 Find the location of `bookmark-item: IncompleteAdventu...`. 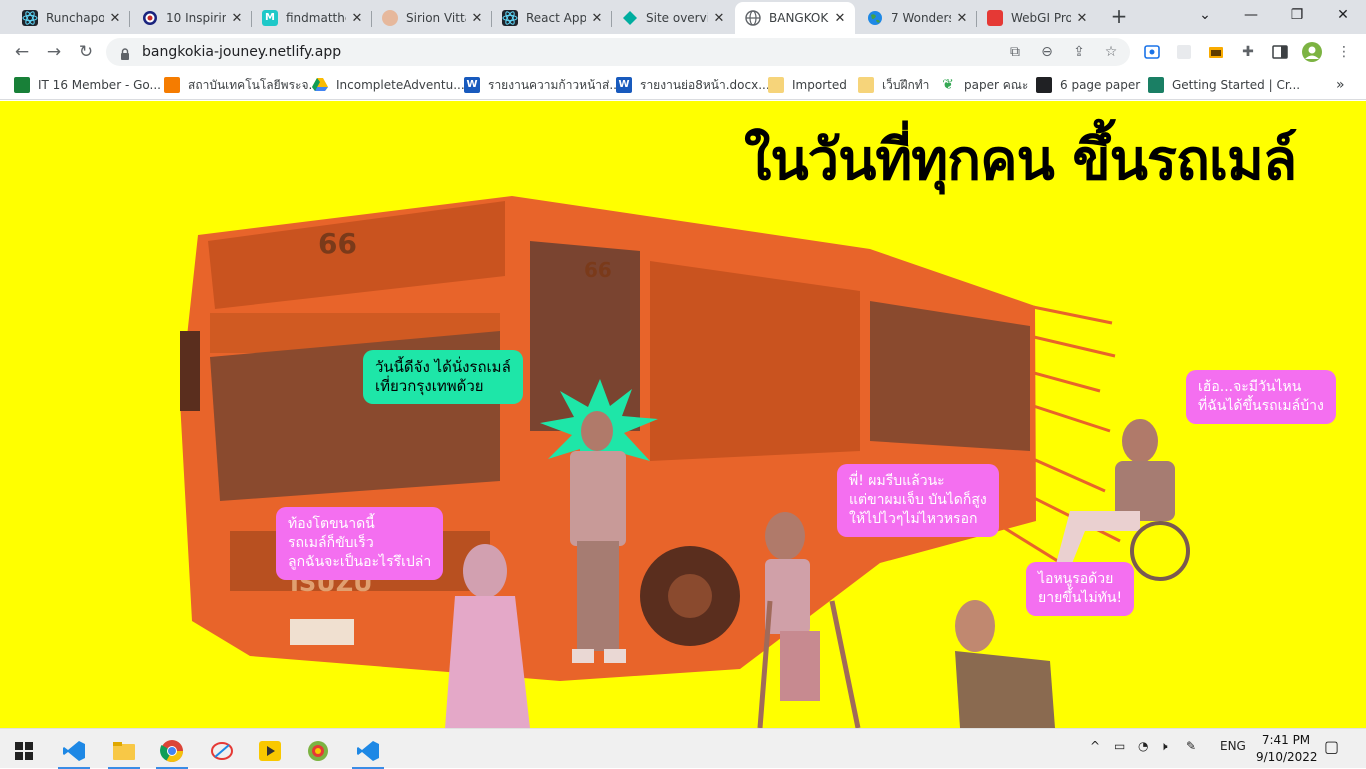

bookmark-item: IncompleteAdventu... is located at coordinates (388, 85).